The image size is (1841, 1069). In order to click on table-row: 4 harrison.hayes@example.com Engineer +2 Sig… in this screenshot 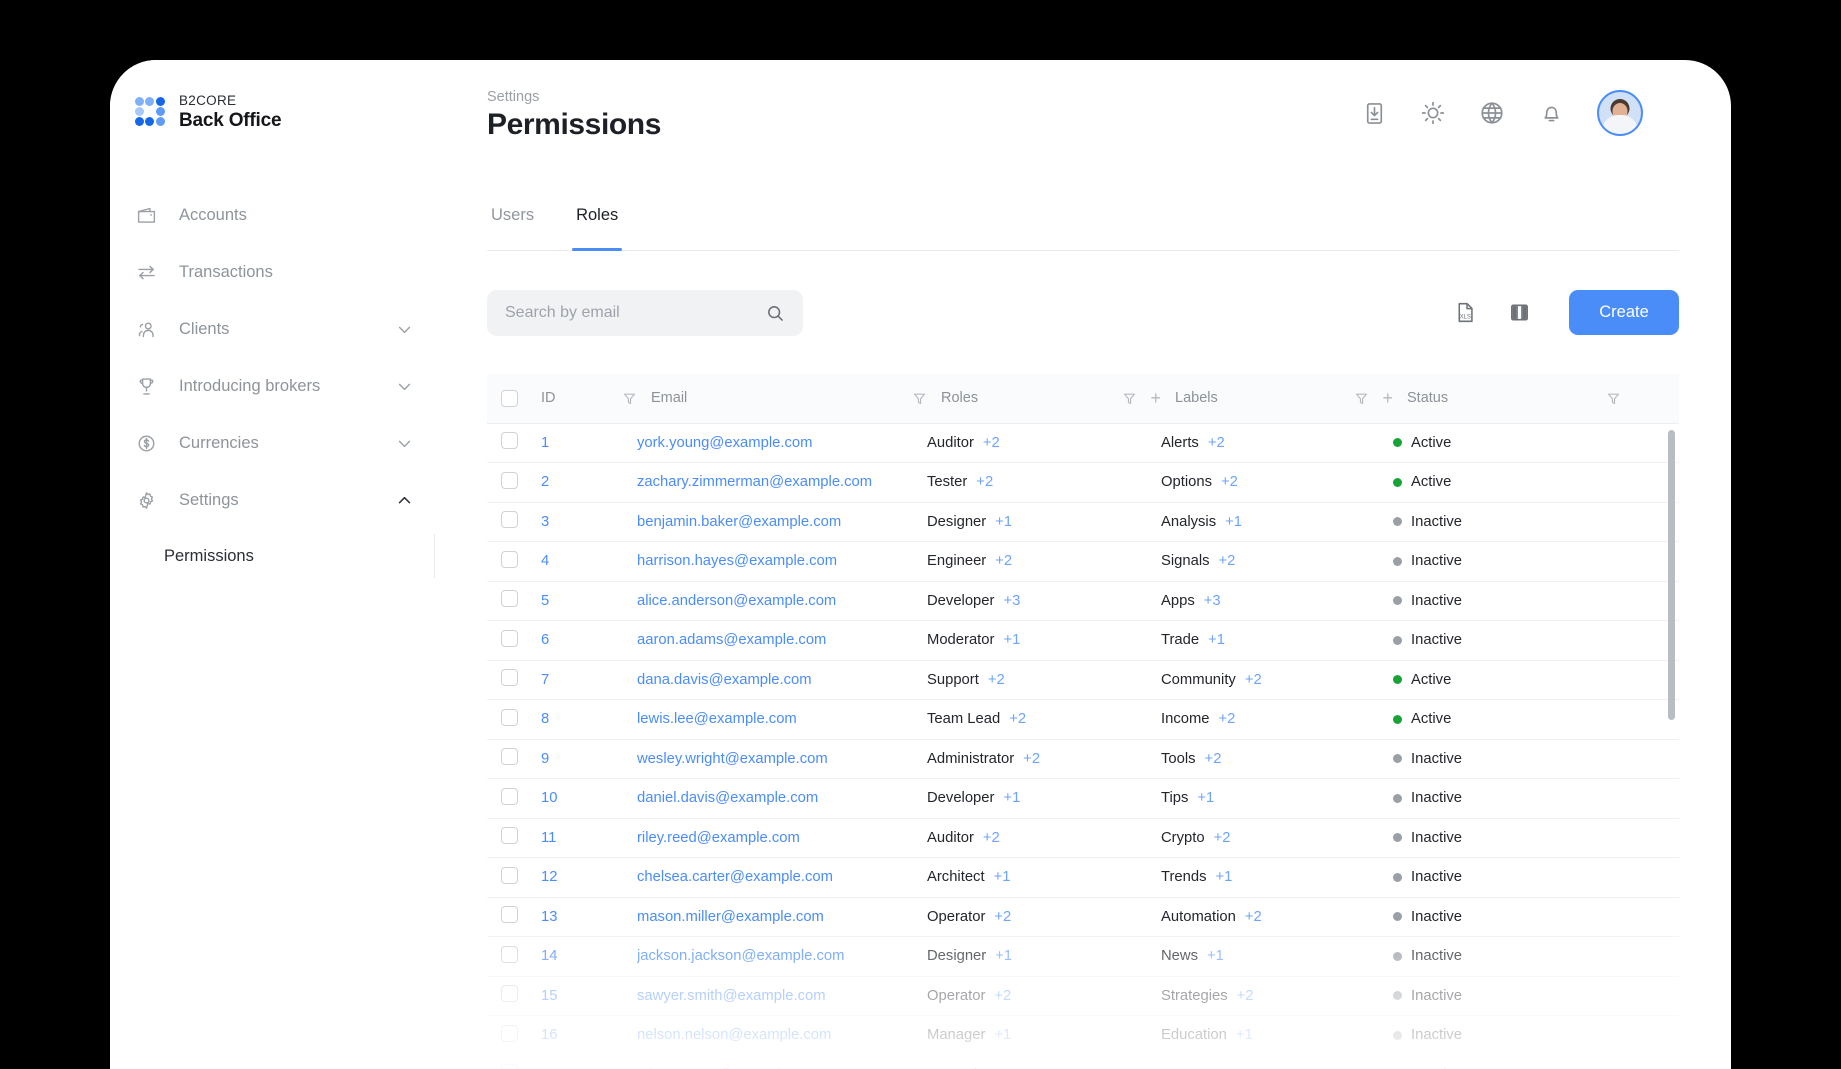, I will do `click(1083, 561)`.